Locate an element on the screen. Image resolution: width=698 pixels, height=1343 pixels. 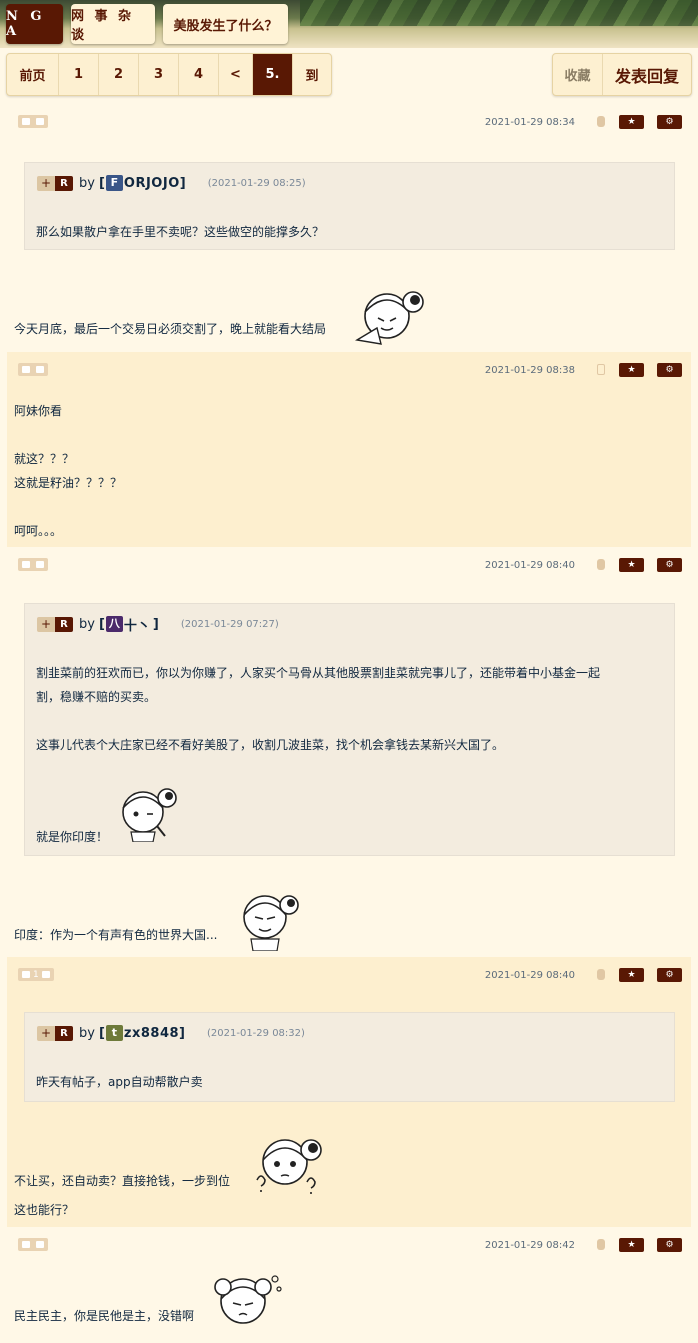
quote-text: 昨天有帖子，app自动帮散户卖 is located at coordinates (119, 1082).